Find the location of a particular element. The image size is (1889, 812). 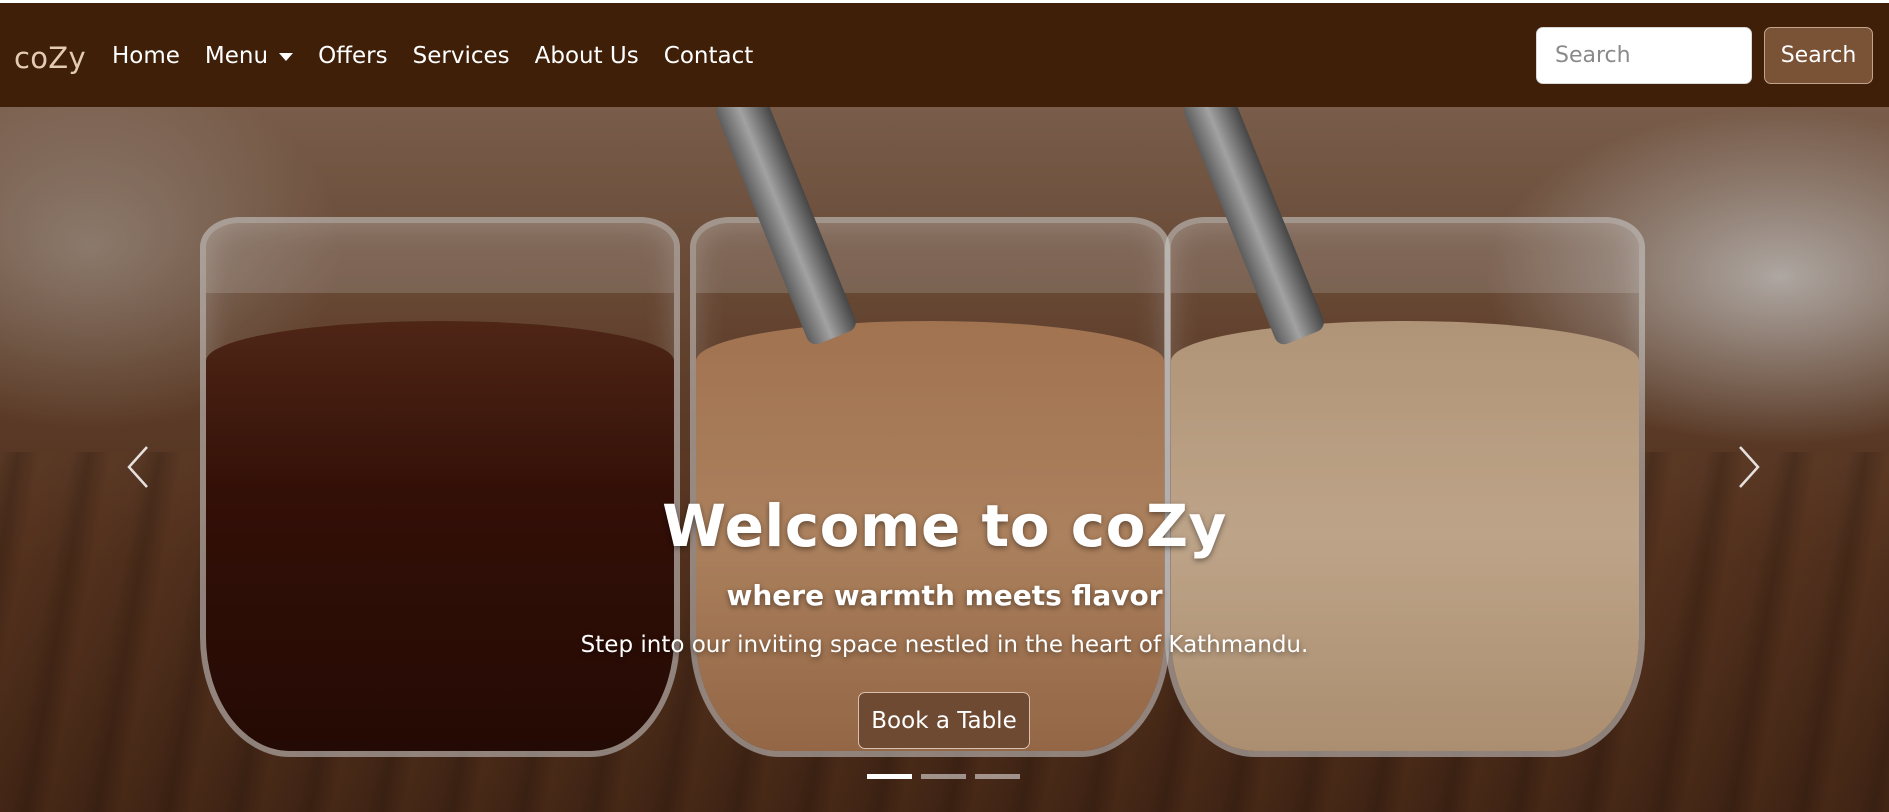

hero-subtitle: where warmth meets flavor is located at coordinates (944, 595).